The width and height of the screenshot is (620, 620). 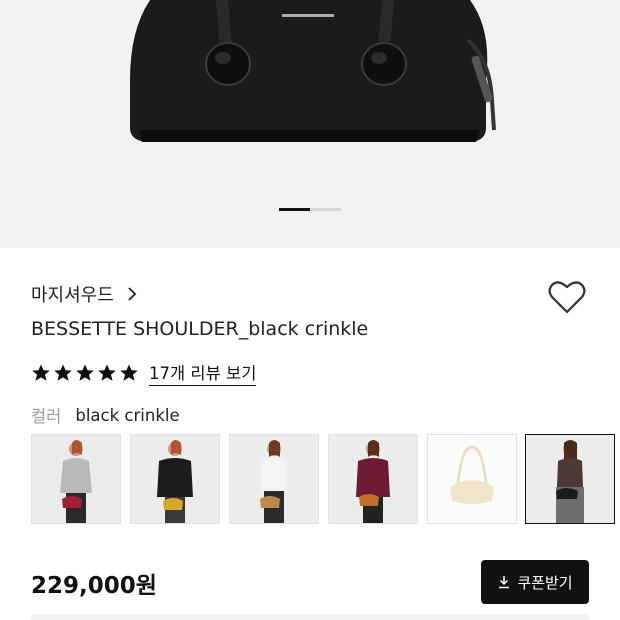 I want to click on chevron-right-icon, so click(x=132, y=294).